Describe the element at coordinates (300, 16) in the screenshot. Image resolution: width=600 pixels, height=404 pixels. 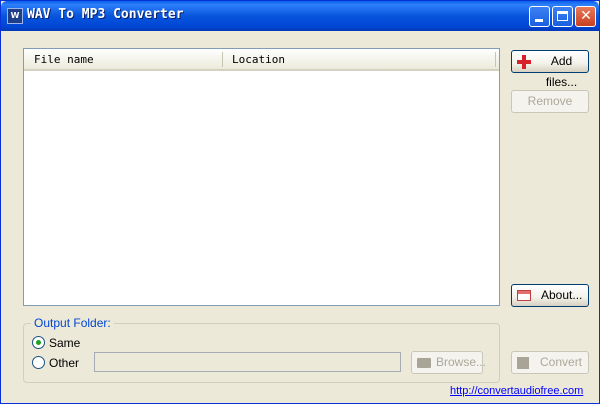
I see `title-bar: W WAV To MP3 Converter ✕` at that location.